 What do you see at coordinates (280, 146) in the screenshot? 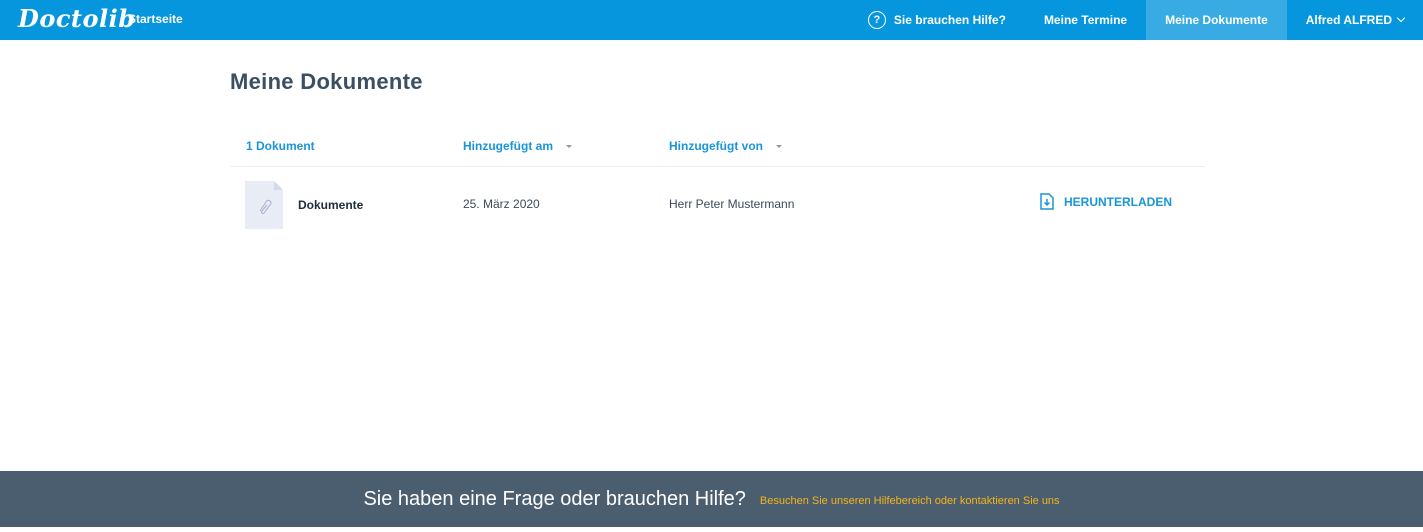
I see `column-header-count: 1 Dokument` at bounding box center [280, 146].